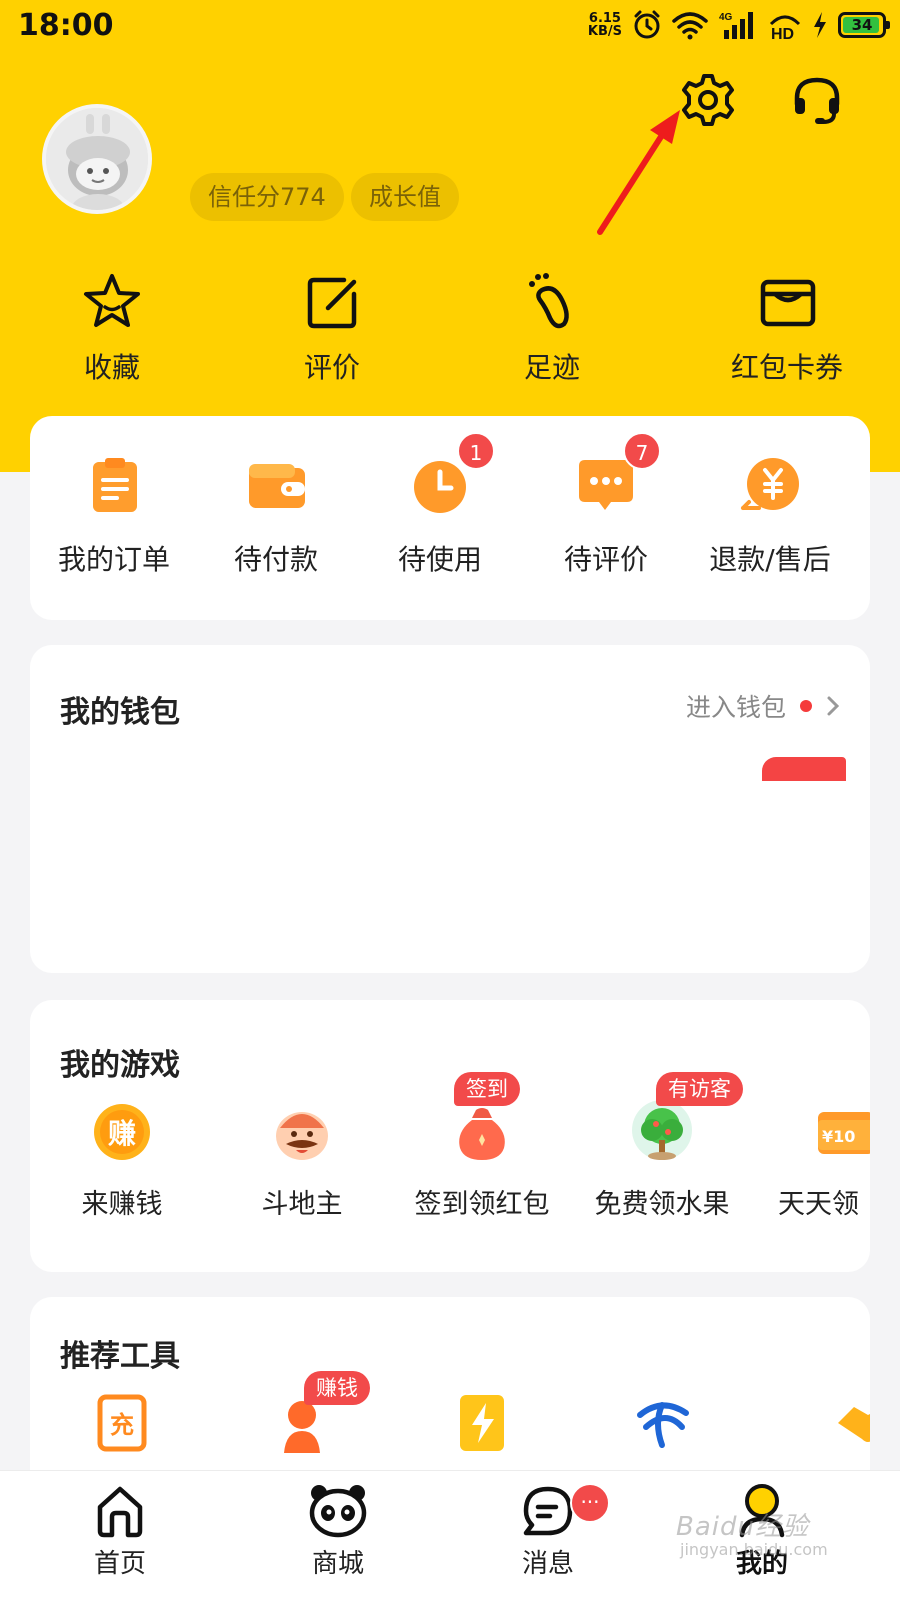 Image resolution: width=900 pixels, height=1600 pixels. Describe the element at coordinates (549, 301) in the screenshot. I see `footprint-icon` at that location.